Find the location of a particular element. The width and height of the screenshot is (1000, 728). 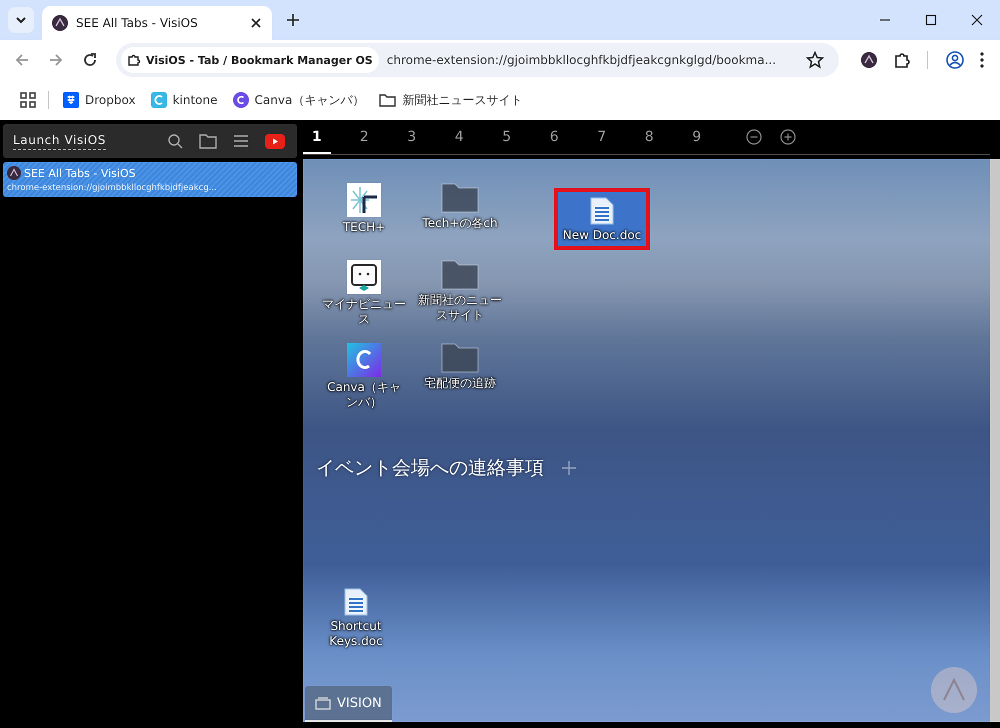

page-tab: 4 is located at coordinates (469, 137).